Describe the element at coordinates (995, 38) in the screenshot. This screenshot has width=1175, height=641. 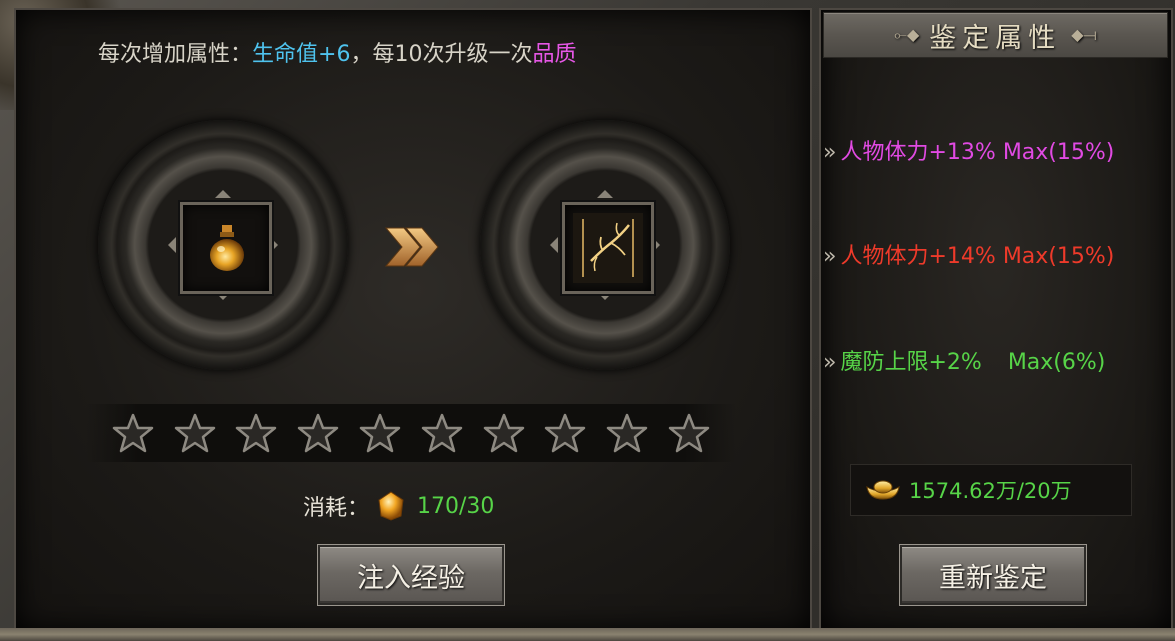
I see `identify-title: 鉴定属性` at that location.